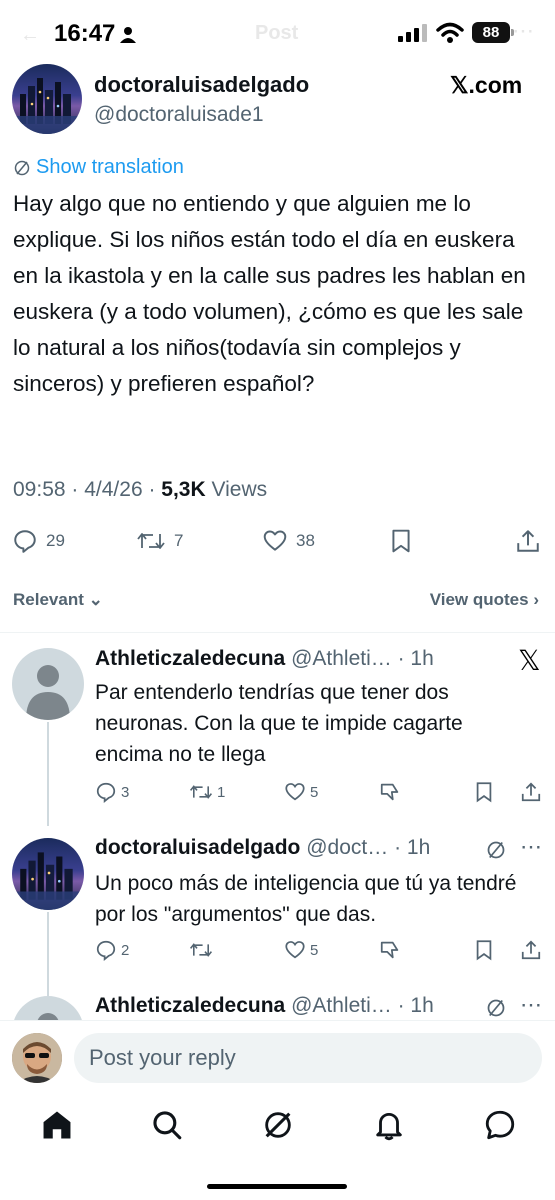 This screenshot has width=555, height=1200. What do you see at coordinates (48, 692) in the screenshot?
I see `default-avatar-icon` at bounding box center [48, 692].